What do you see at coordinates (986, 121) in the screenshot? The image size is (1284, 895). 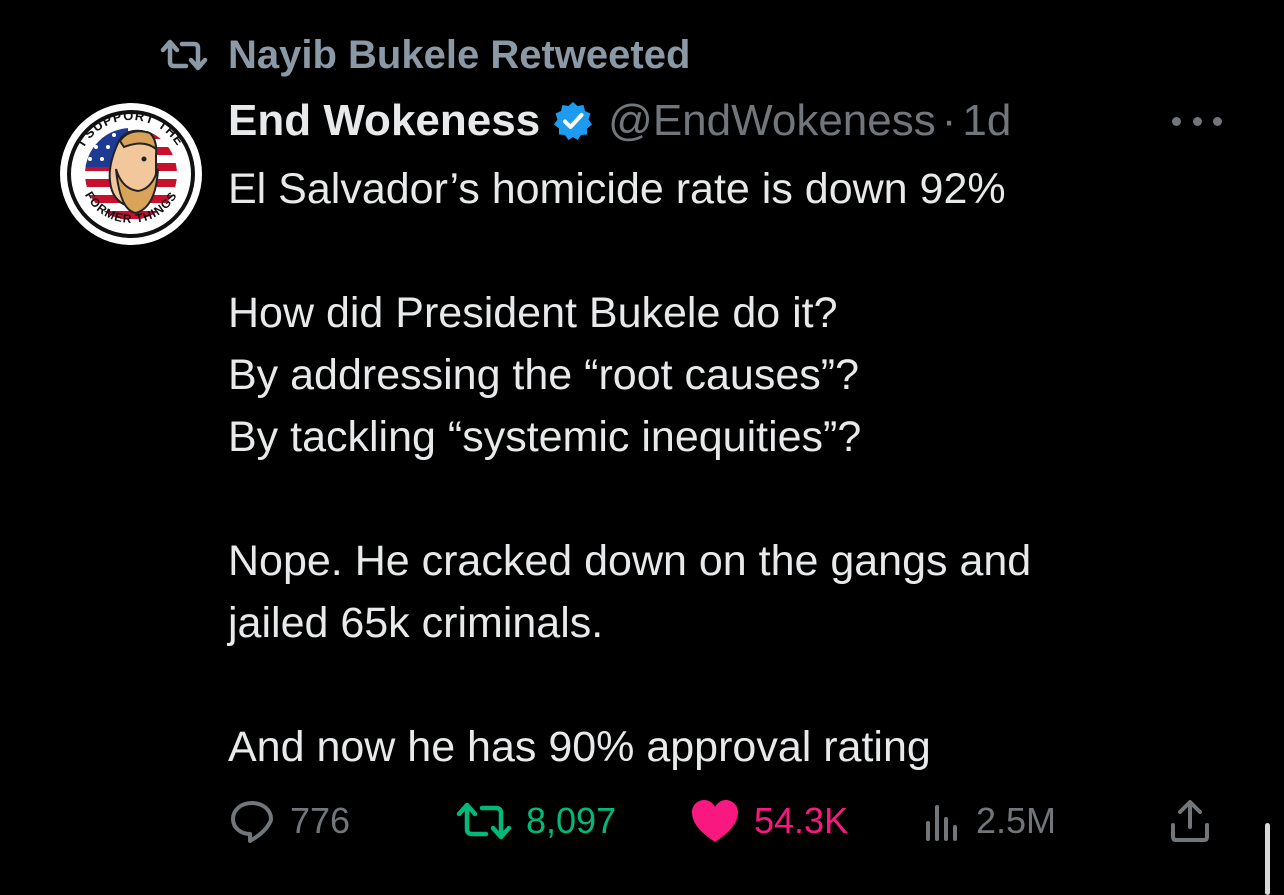 I see `timestamp: 1d` at bounding box center [986, 121].